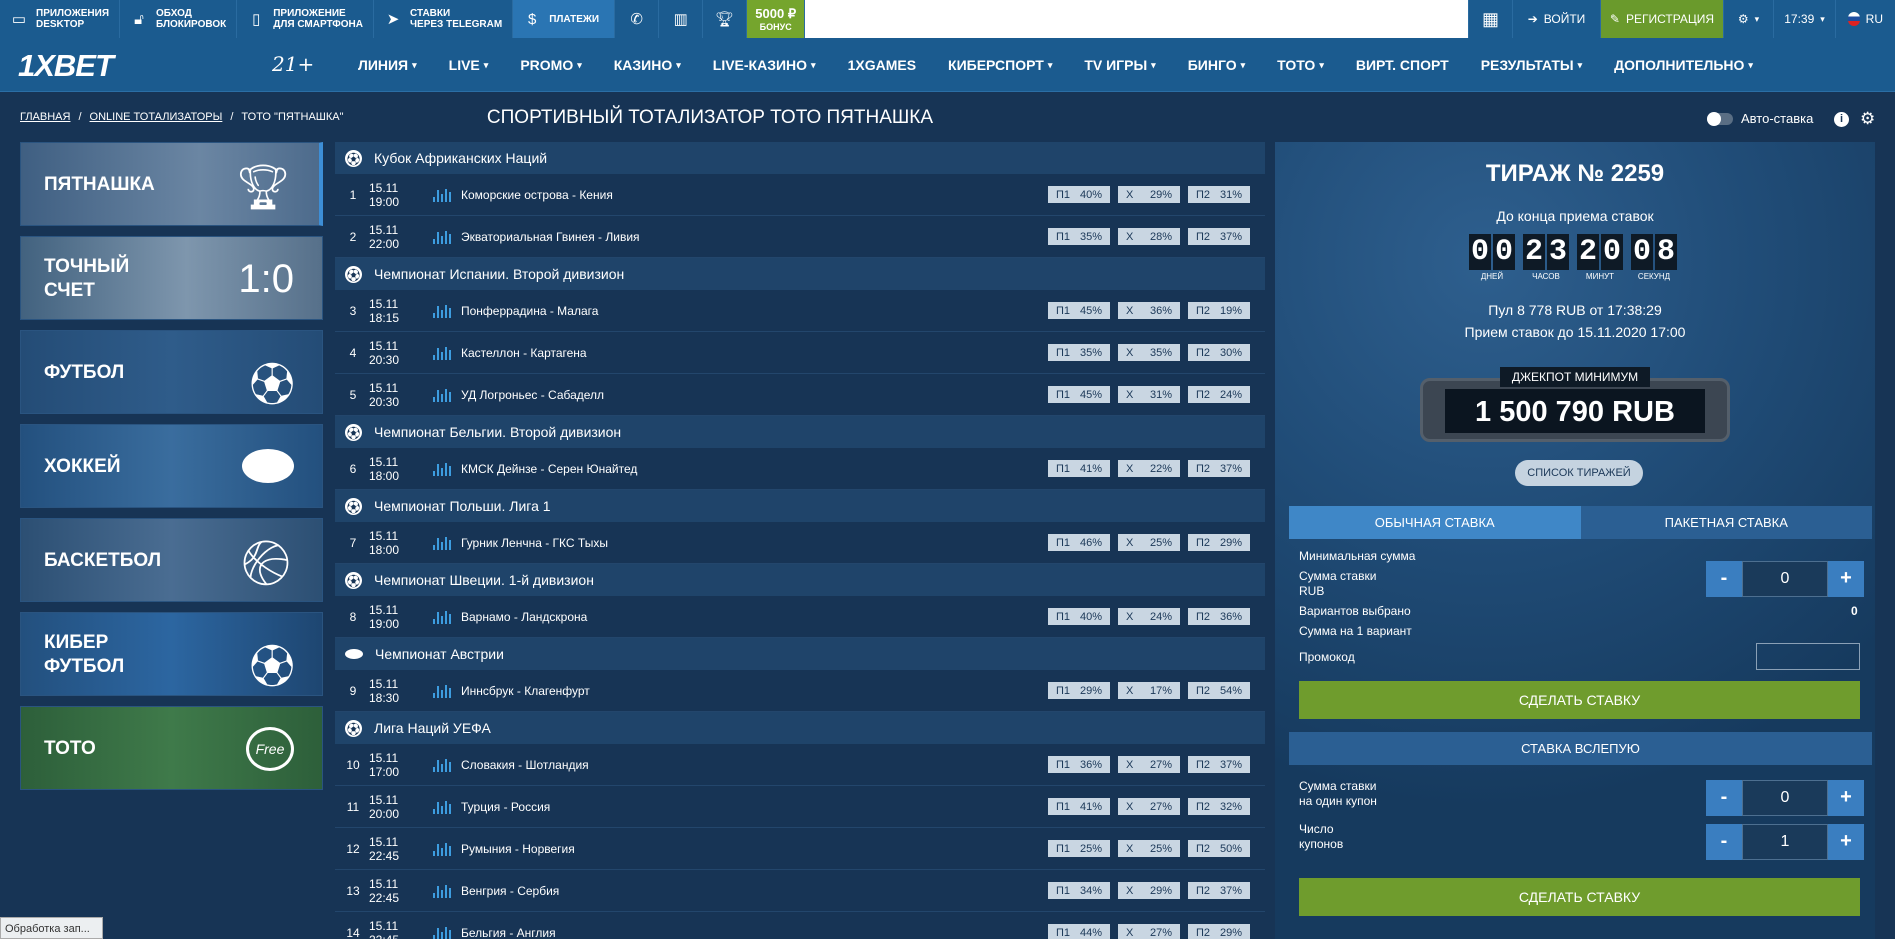 The height and width of the screenshot is (939, 1895). What do you see at coordinates (171, 184) in the screenshot?
I see `sidebar-item-pyatnashka: ПЯТНАШКА 🏆︎` at bounding box center [171, 184].